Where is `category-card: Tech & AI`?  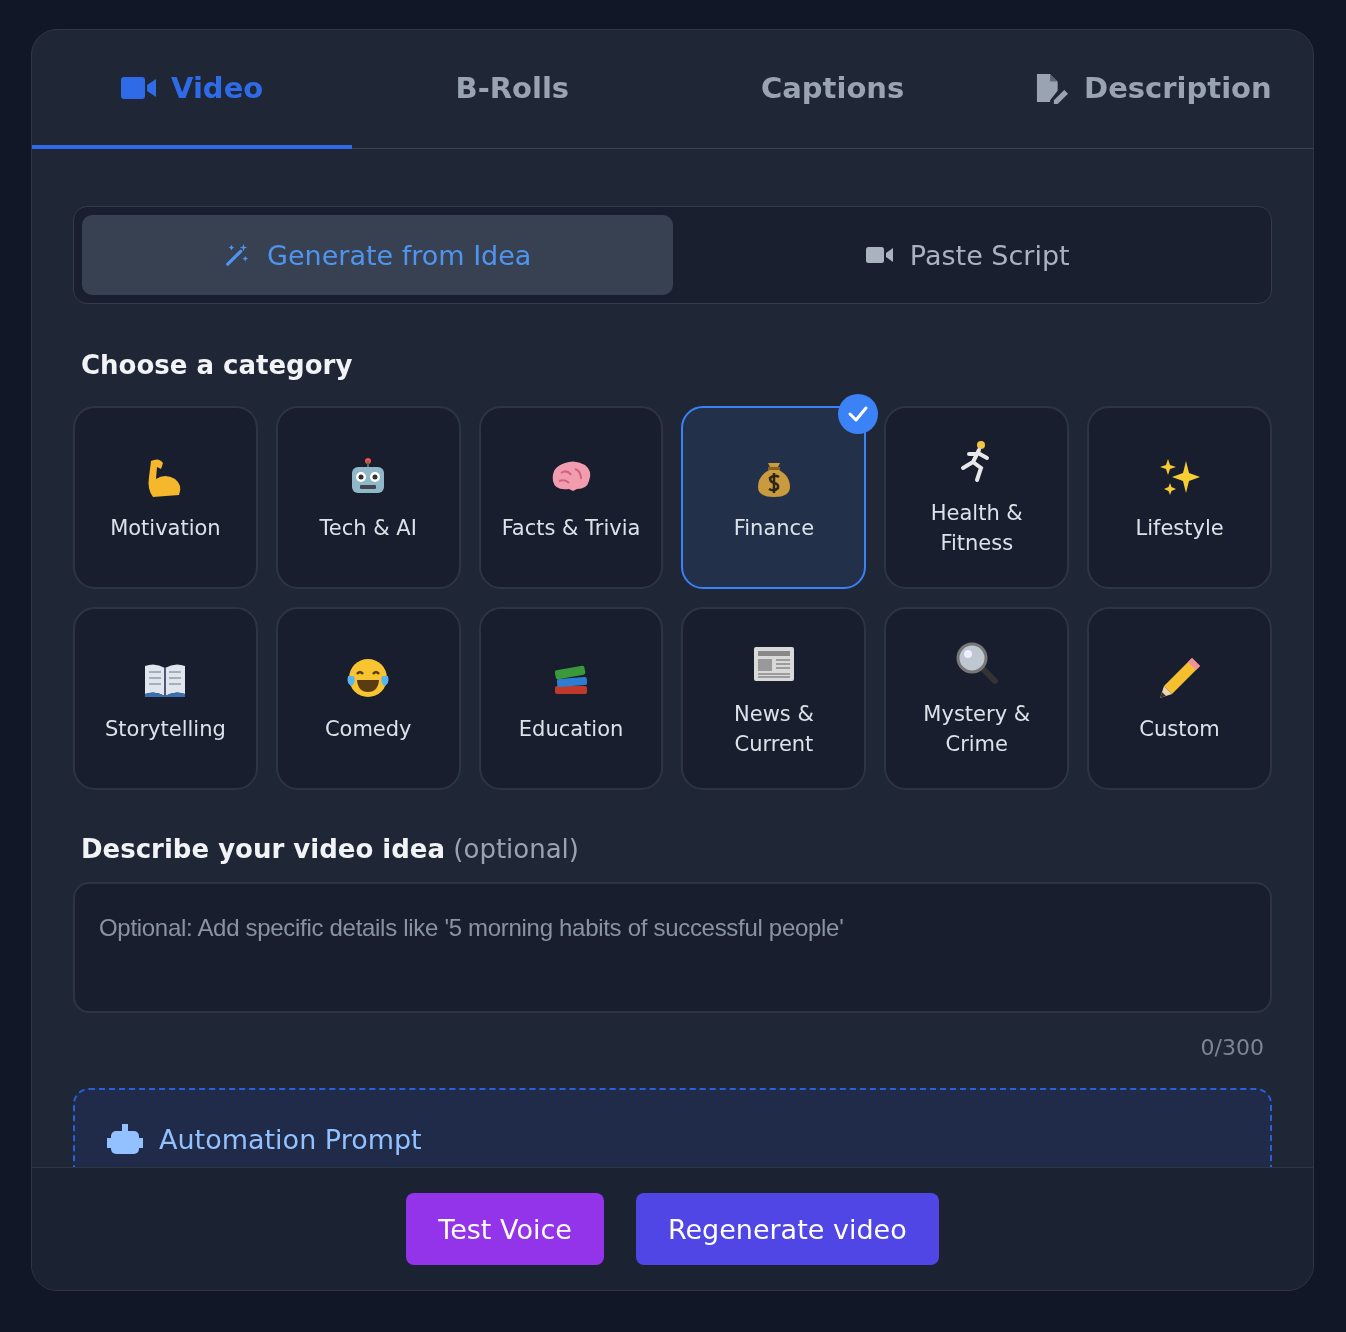 category-card: Tech & AI is located at coordinates (368, 497).